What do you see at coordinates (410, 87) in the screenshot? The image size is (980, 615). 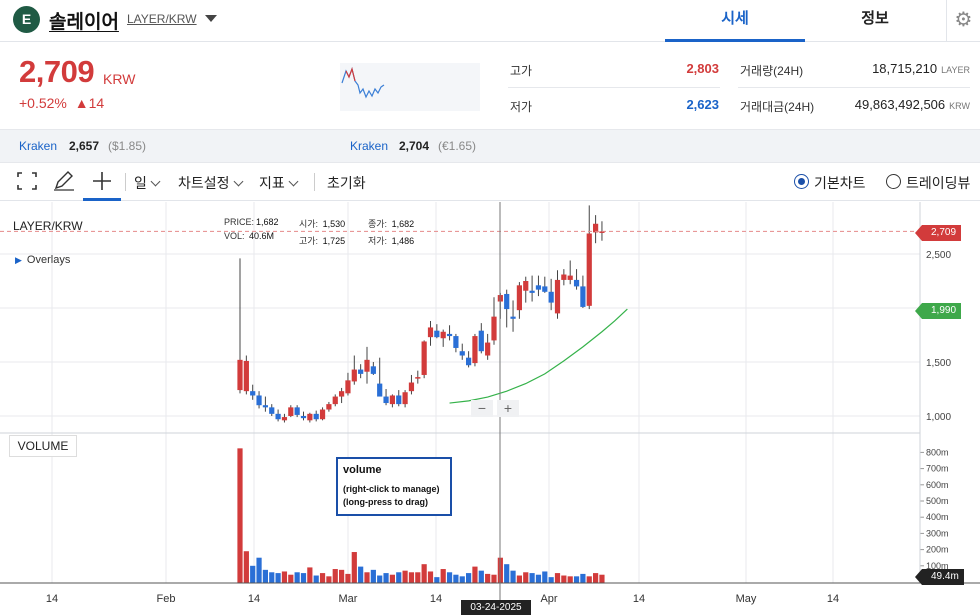 I see `mini-price-chart` at bounding box center [410, 87].